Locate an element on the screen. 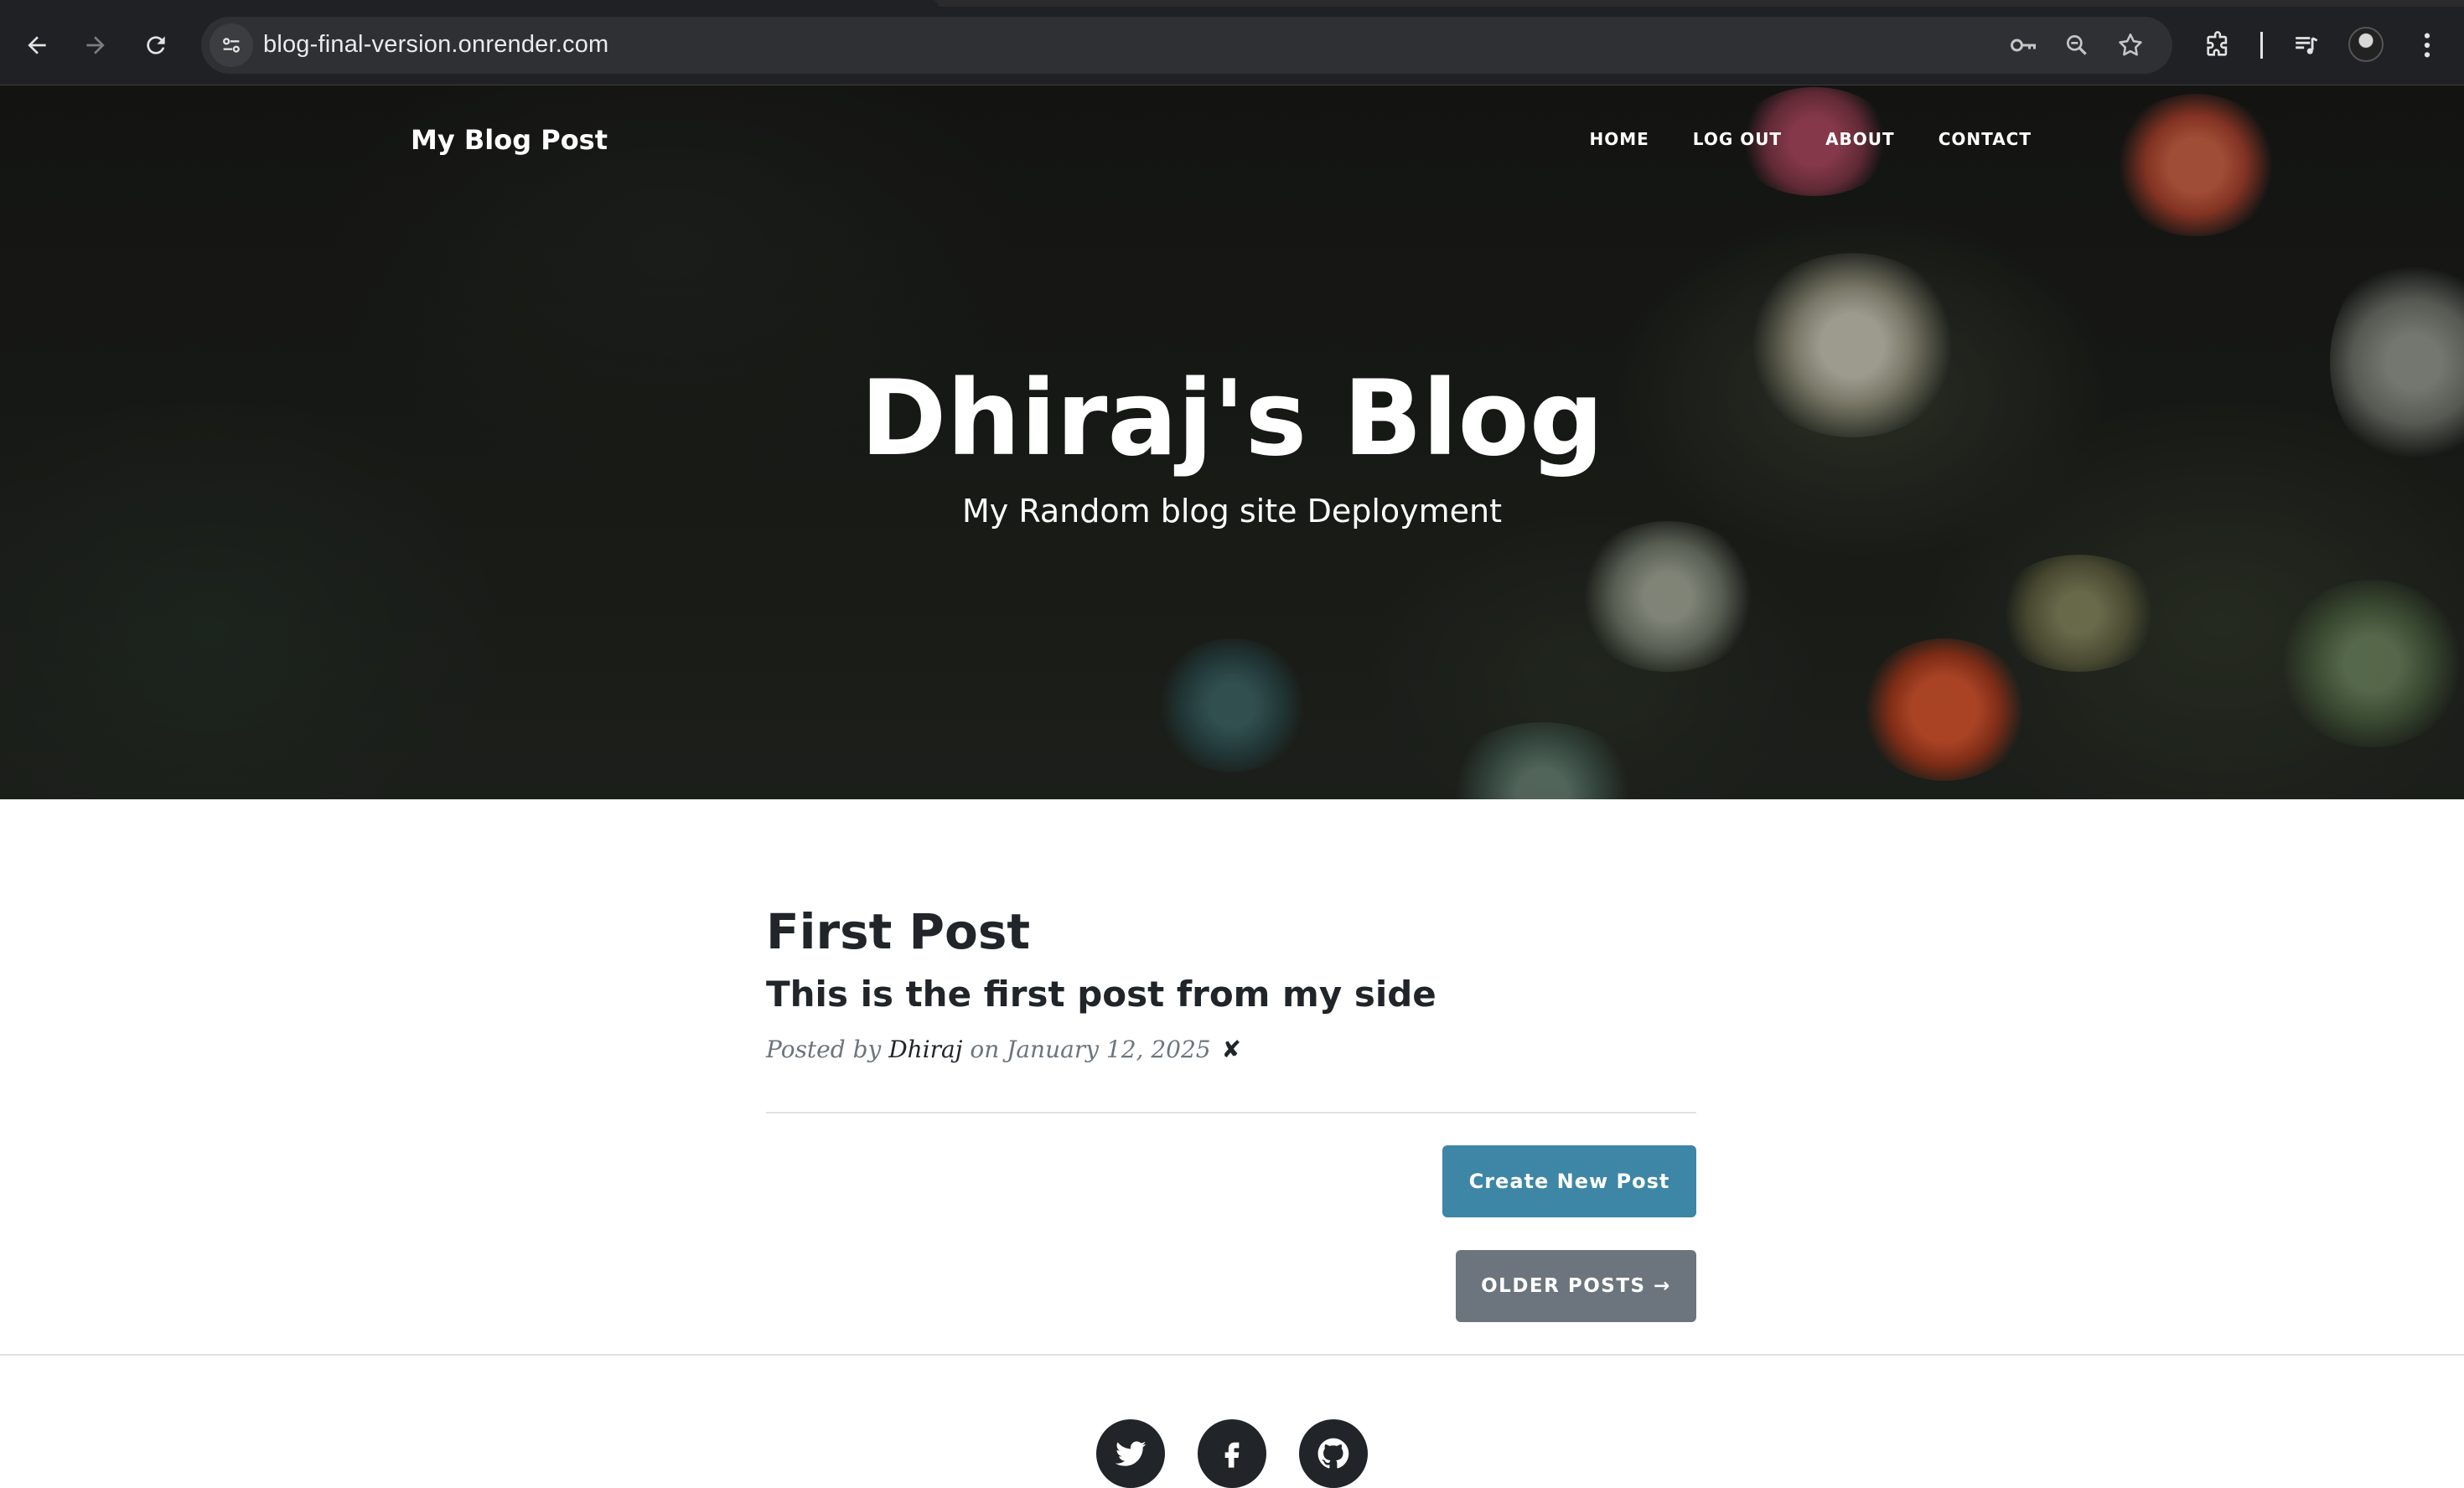 The width and height of the screenshot is (2464, 1488). media-controls-icon is located at coordinates (2306, 46).